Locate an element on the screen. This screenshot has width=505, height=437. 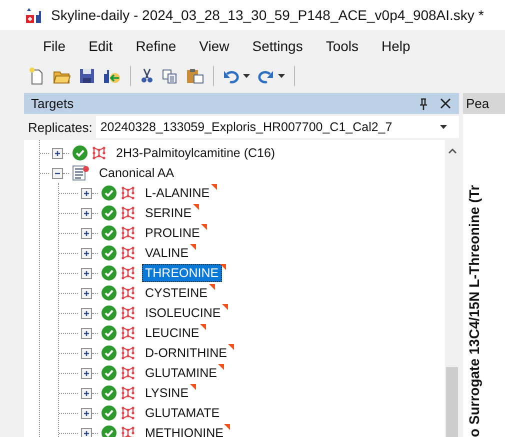
menu-item: File is located at coordinates (54, 46).